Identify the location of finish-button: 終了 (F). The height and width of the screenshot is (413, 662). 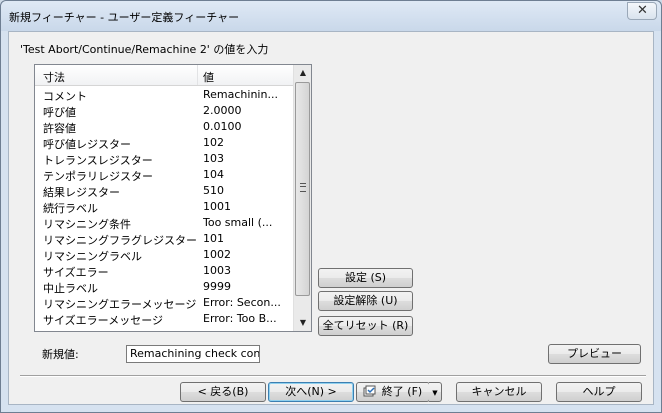
(393, 392).